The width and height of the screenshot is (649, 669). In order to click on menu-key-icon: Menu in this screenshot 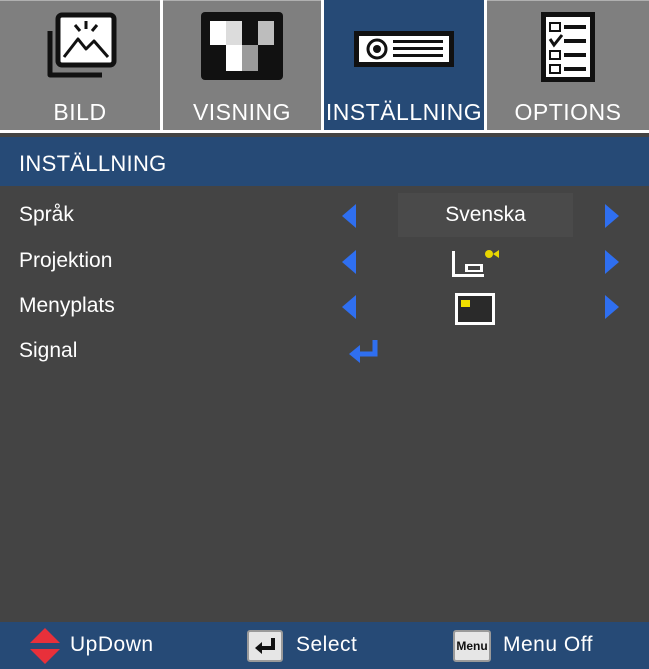, I will do `click(472, 646)`.